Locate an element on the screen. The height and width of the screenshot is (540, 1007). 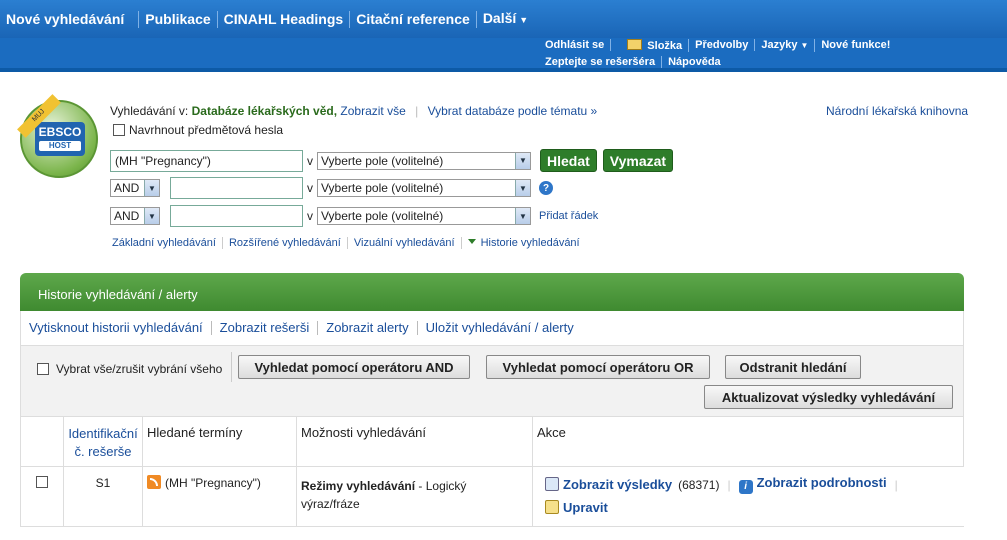
nav-publications: Publikace is located at coordinates (178, 19).